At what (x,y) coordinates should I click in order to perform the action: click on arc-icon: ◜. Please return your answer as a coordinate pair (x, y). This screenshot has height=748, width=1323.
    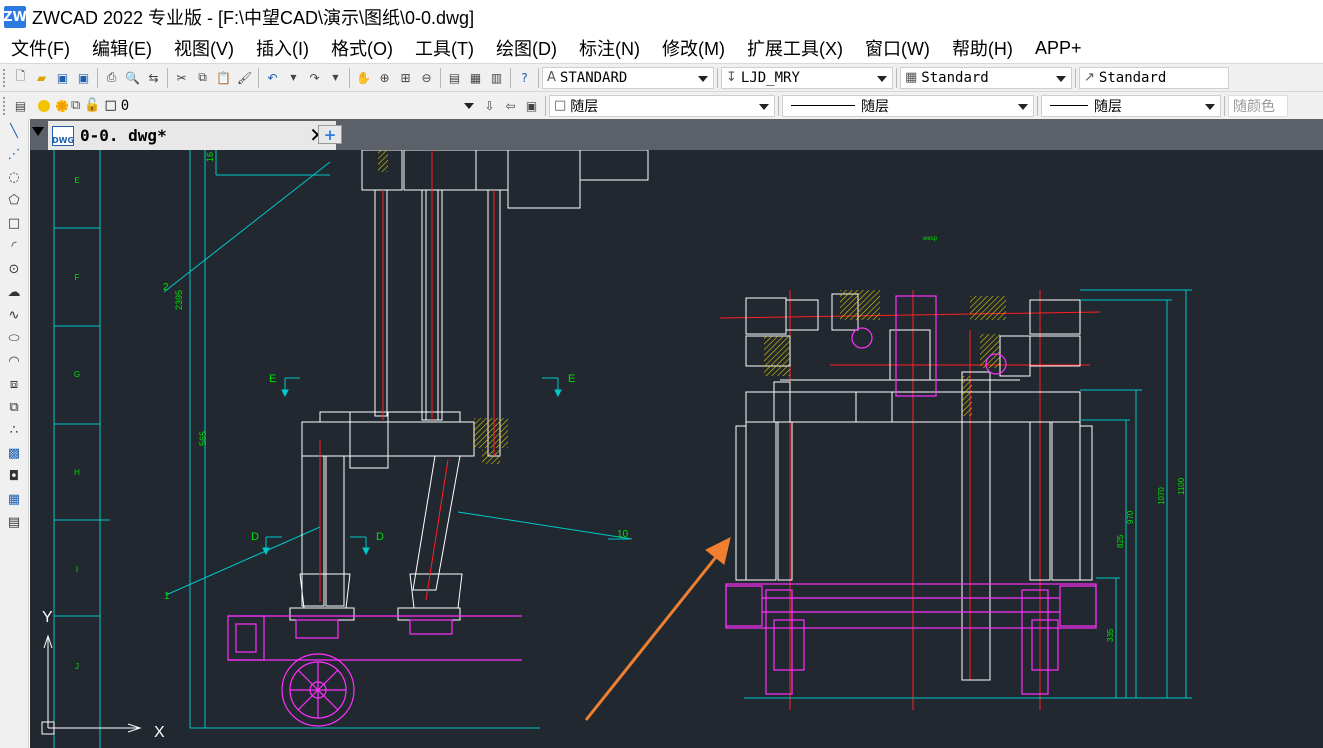
    Looking at the image, I should click on (14, 246).